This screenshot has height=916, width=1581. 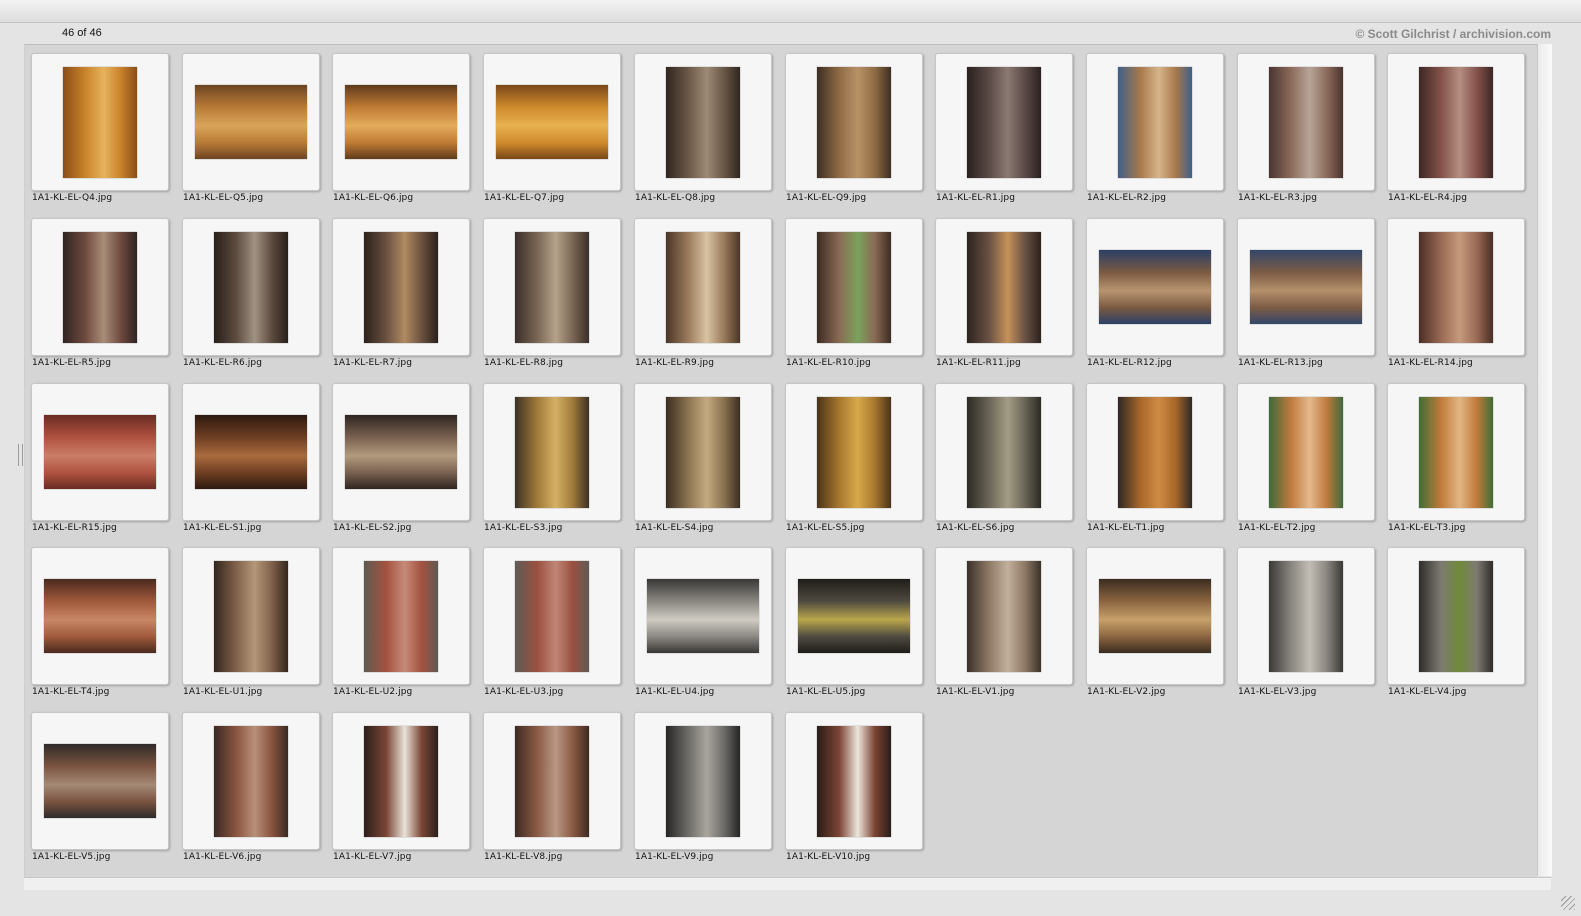 I want to click on thumbnail-item: 1A1-KL-EL-Q9.jpg, so click(x=854, y=135).